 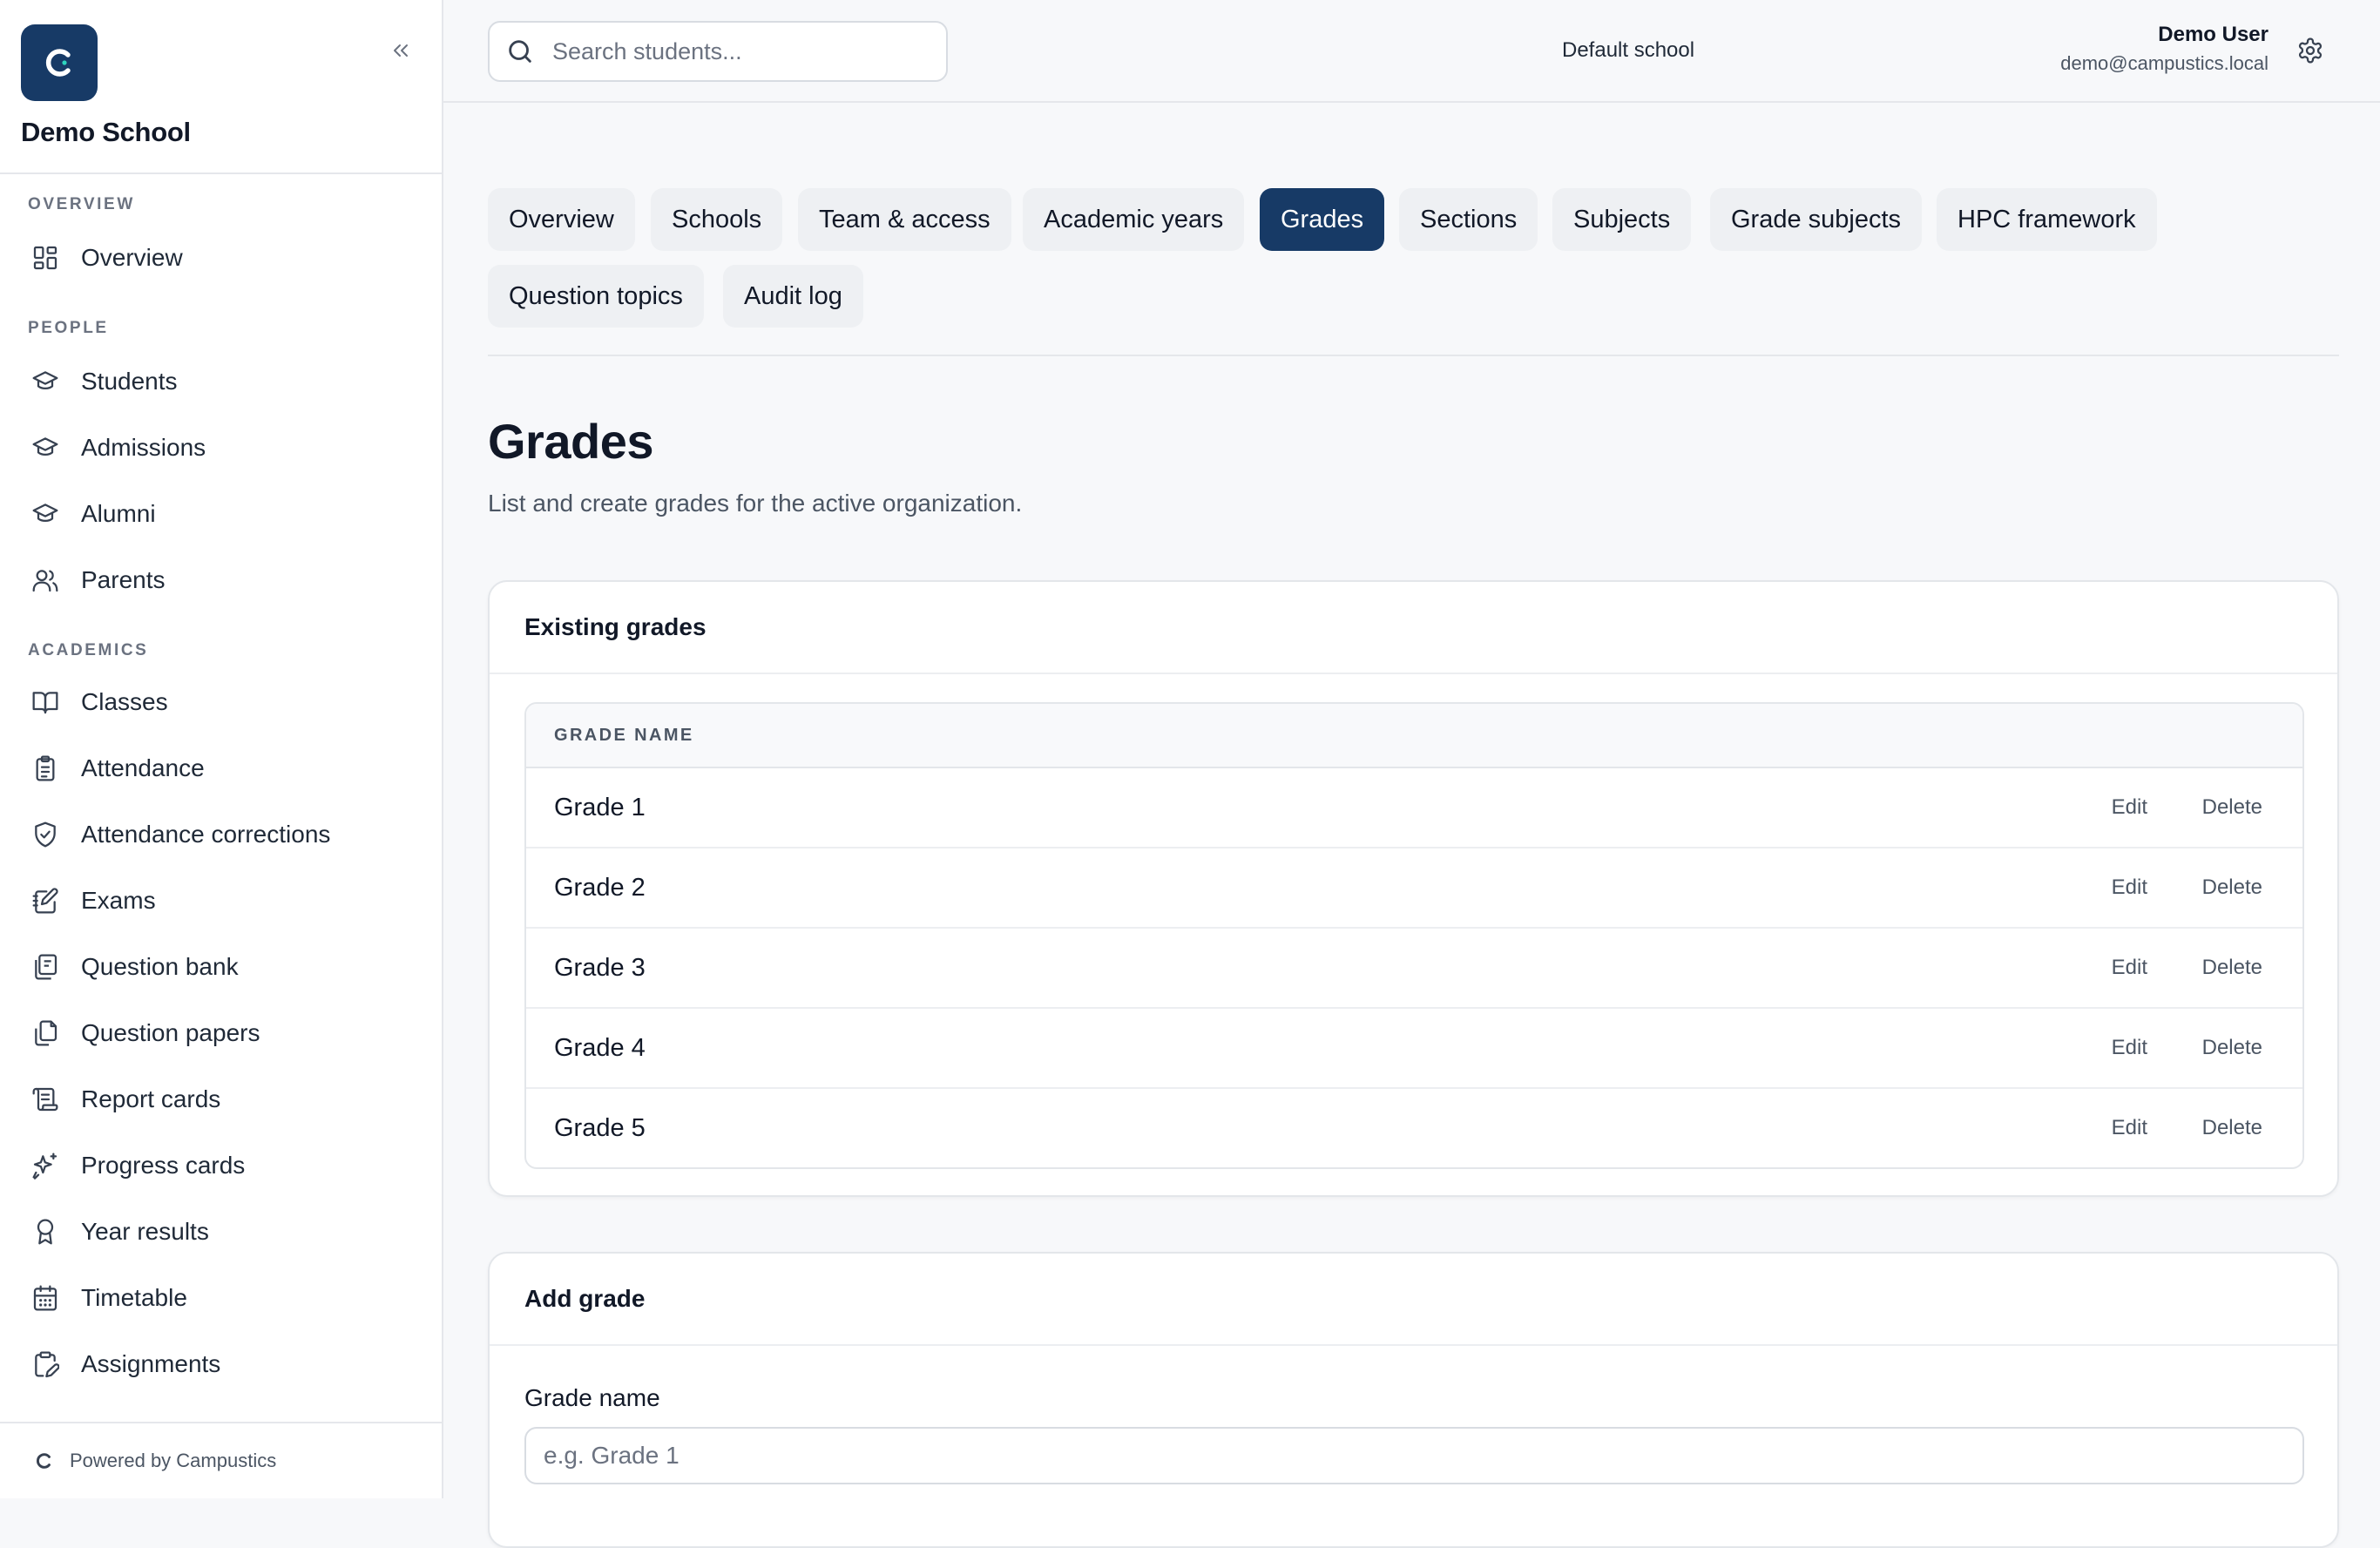 What do you see at coordinates (221, 1033) in the screenshot?
I see `sidebar-item-question-papers: Question papers` at bounding box center [221, 1033].